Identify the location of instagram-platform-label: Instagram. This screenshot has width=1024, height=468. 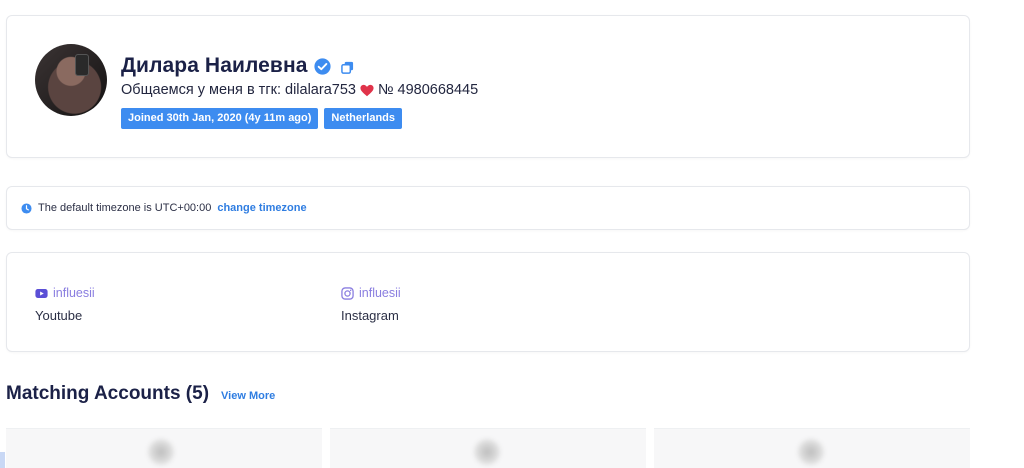
(370, 315).